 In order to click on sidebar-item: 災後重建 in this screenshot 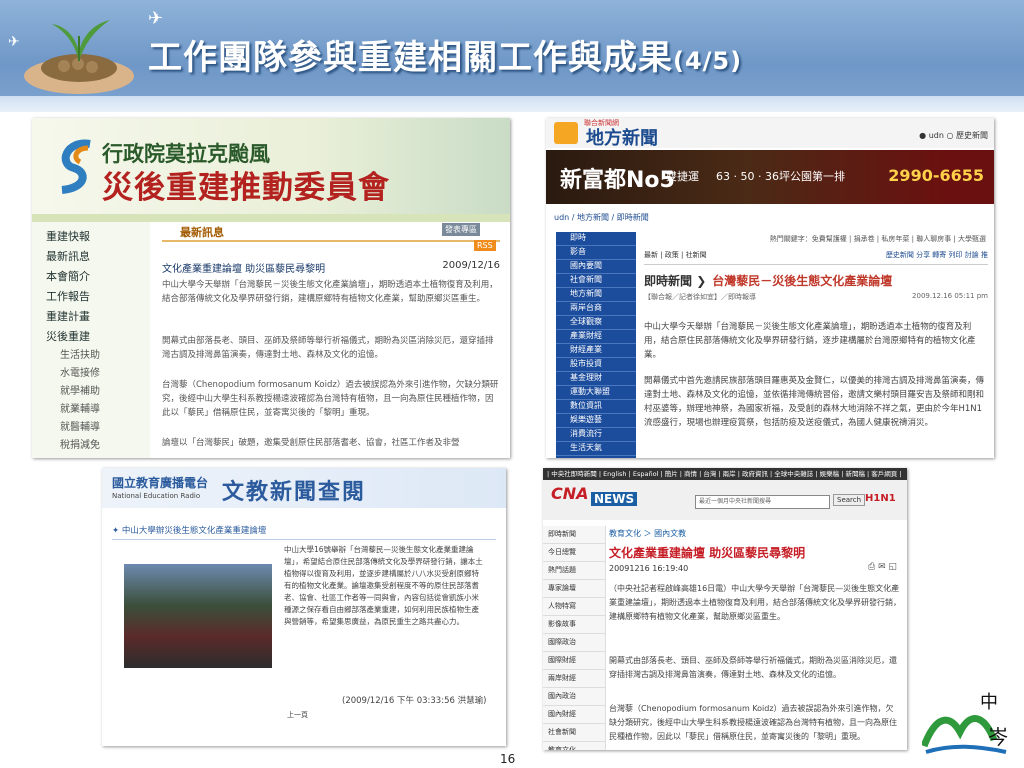, I will do `click(98, 335)`.